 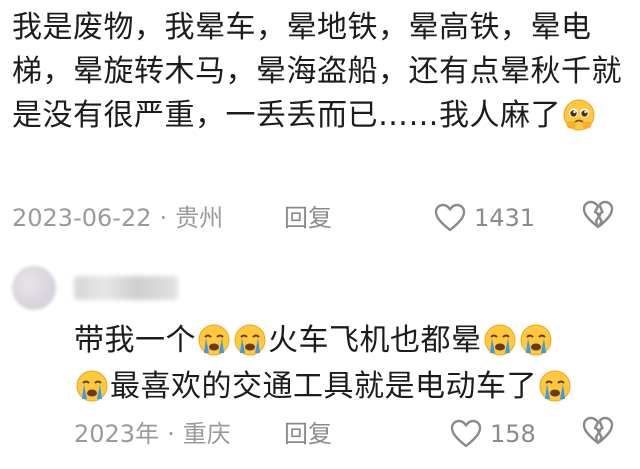 I want to click on pleading-face-icon, so click(x=579, y=115).